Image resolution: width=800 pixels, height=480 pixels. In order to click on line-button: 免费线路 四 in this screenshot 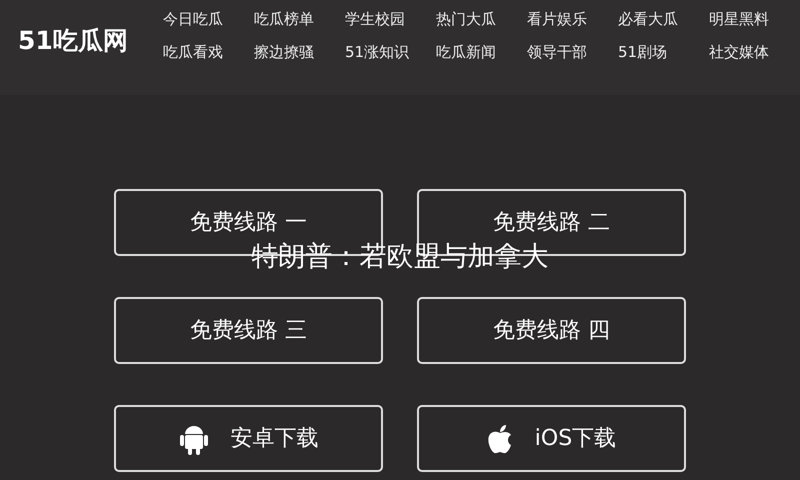, I will do `click(551, 330)`.